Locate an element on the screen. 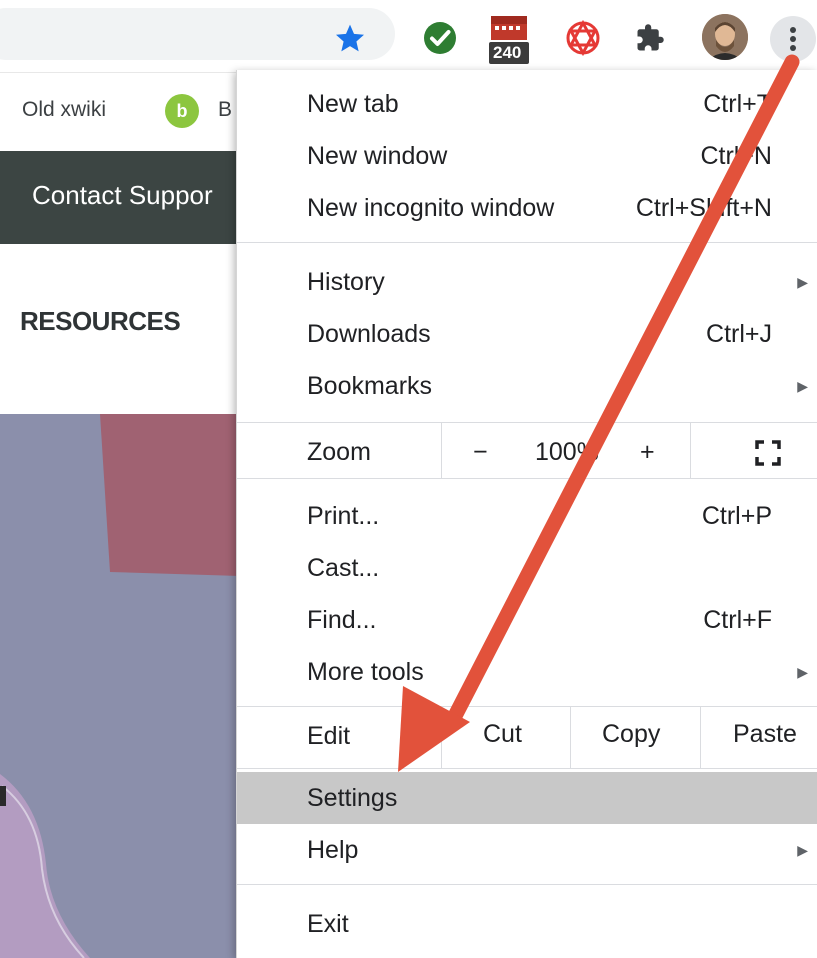 The width and height of the screenshot is (817, 958). menu-item-new-tab: New tab Ctrl+T is located at coordinates (527, 104).